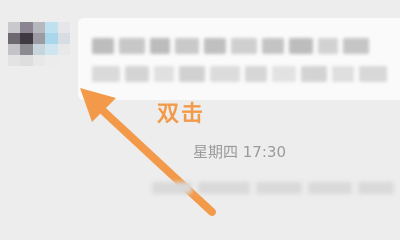  Describe the element at coordinates (273, 188) in the screenshot. I see `blurred-preview-text` at that location.